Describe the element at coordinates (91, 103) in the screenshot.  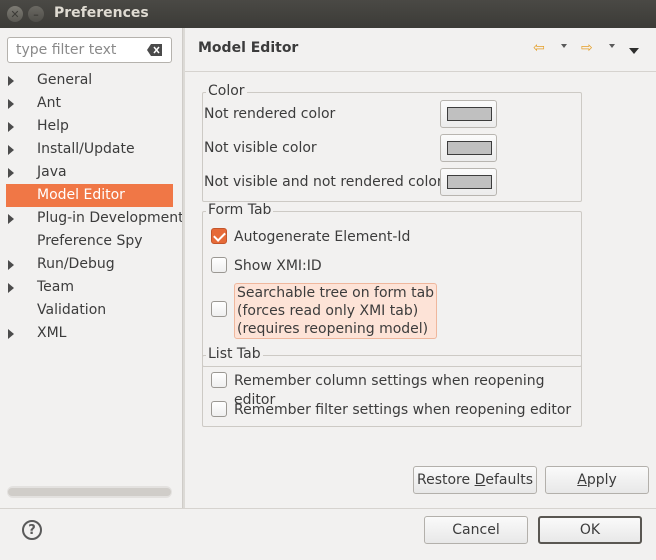
I see `tree-item-ant: Ant` at that location.